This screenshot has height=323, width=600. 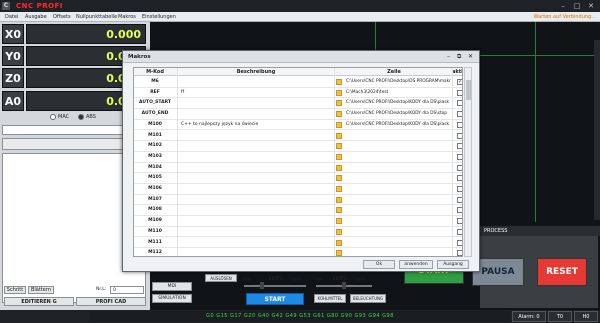 What do you see at coordinates (96, 17) in the screenshot?
I see `menu-nullpunkttabelle: Nullpunkttabelle` at bounding box center [96, 17].